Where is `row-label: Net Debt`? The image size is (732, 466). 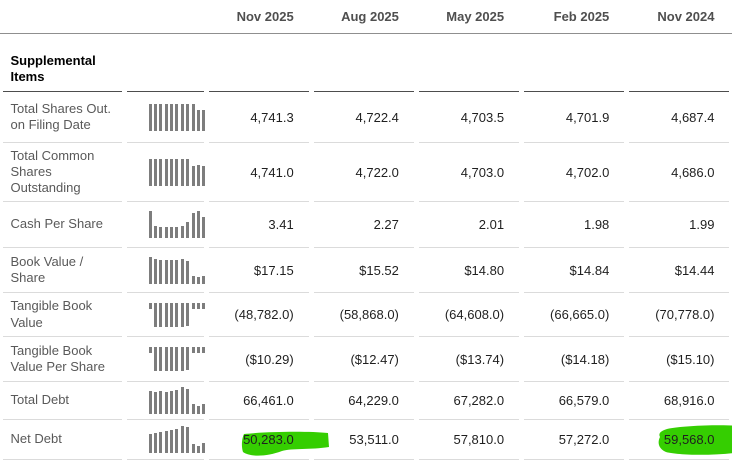
row-label: Net Debt is located at coordinates (36, 439).